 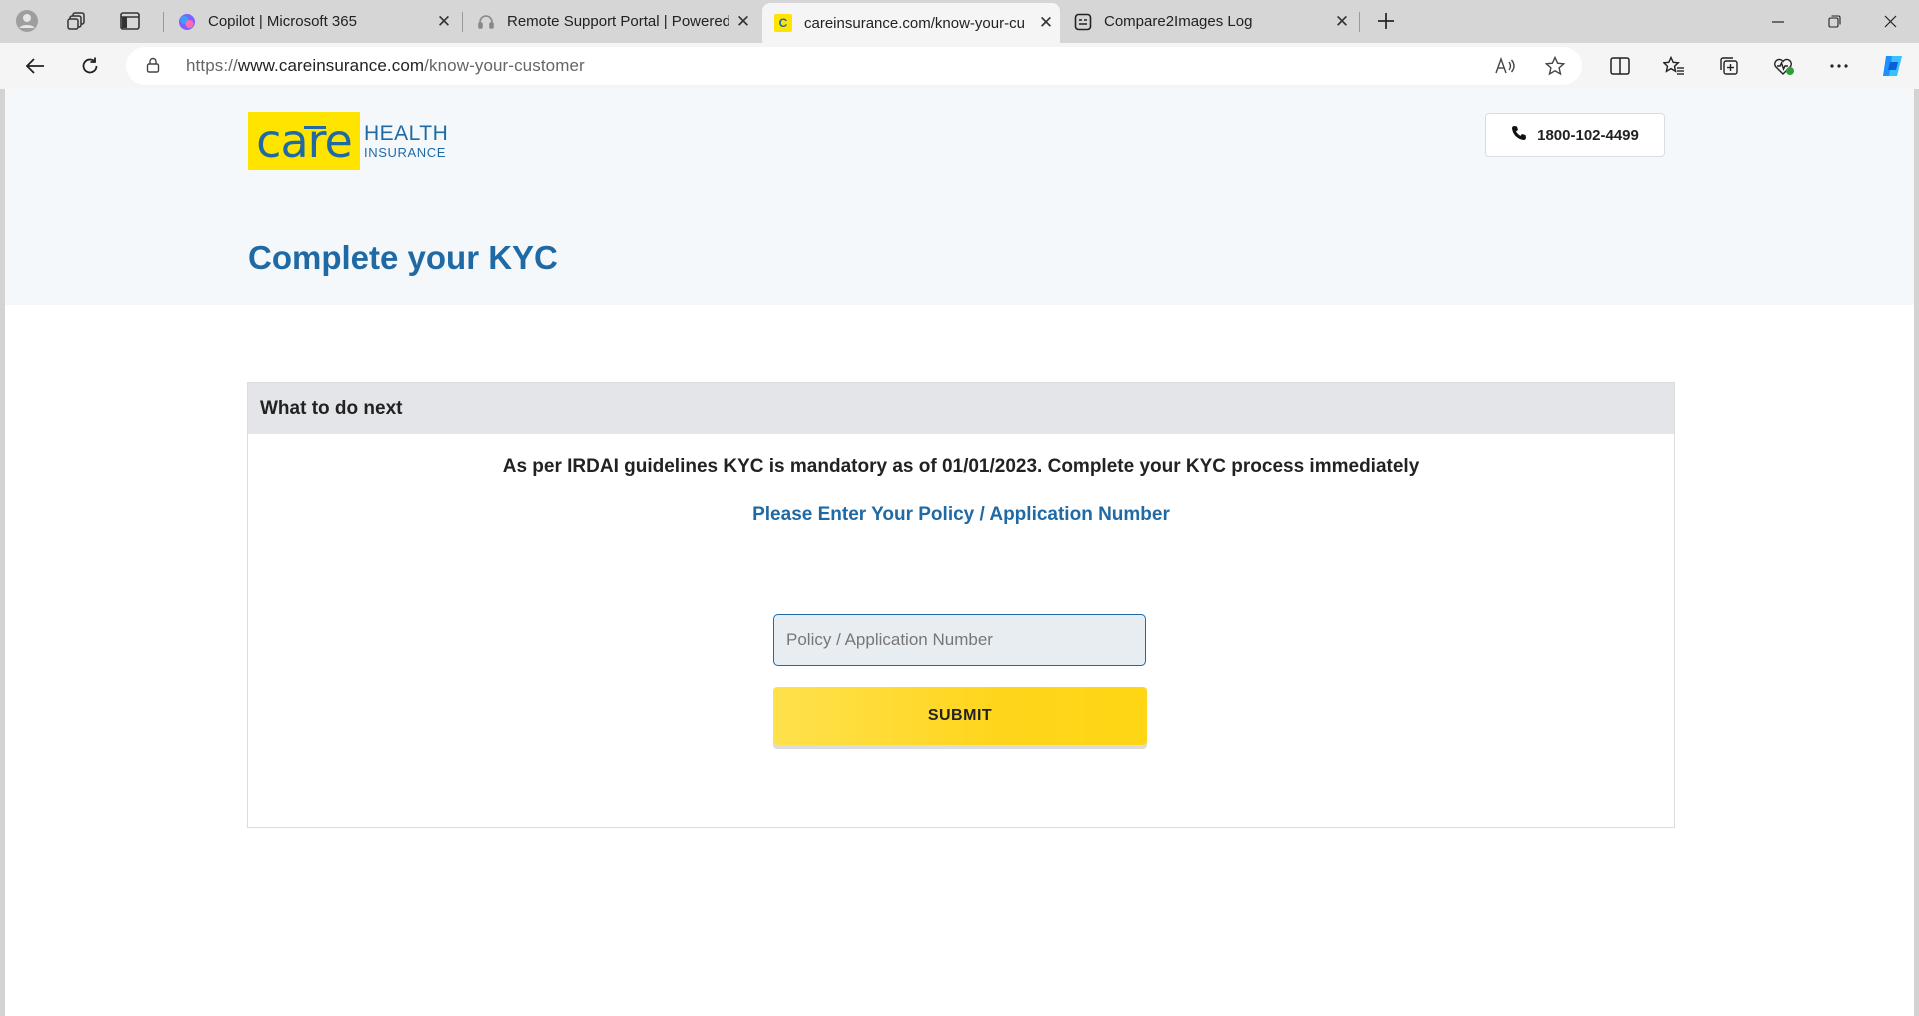 I want to click on tab-title: Remote Support Portal | Powered, so click(x=618, y=21).